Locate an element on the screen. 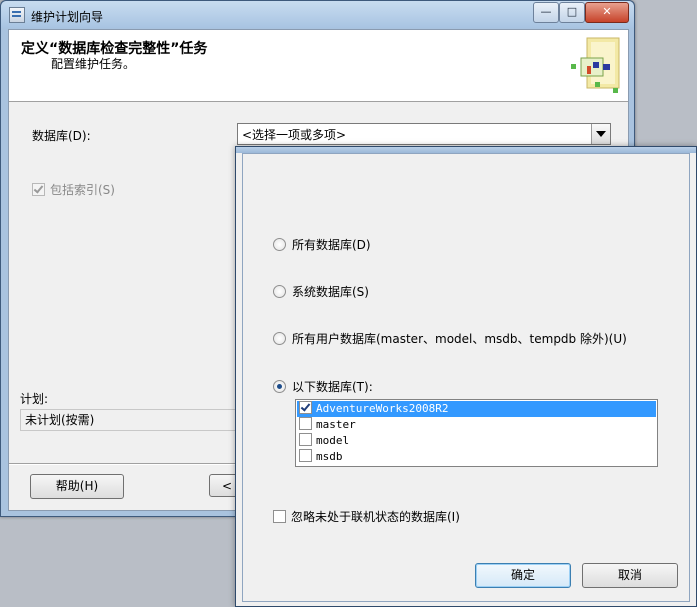 Image resolution: width=697 pixels, height=607 pixels. database-name: model is located at coordinates (333, 440).